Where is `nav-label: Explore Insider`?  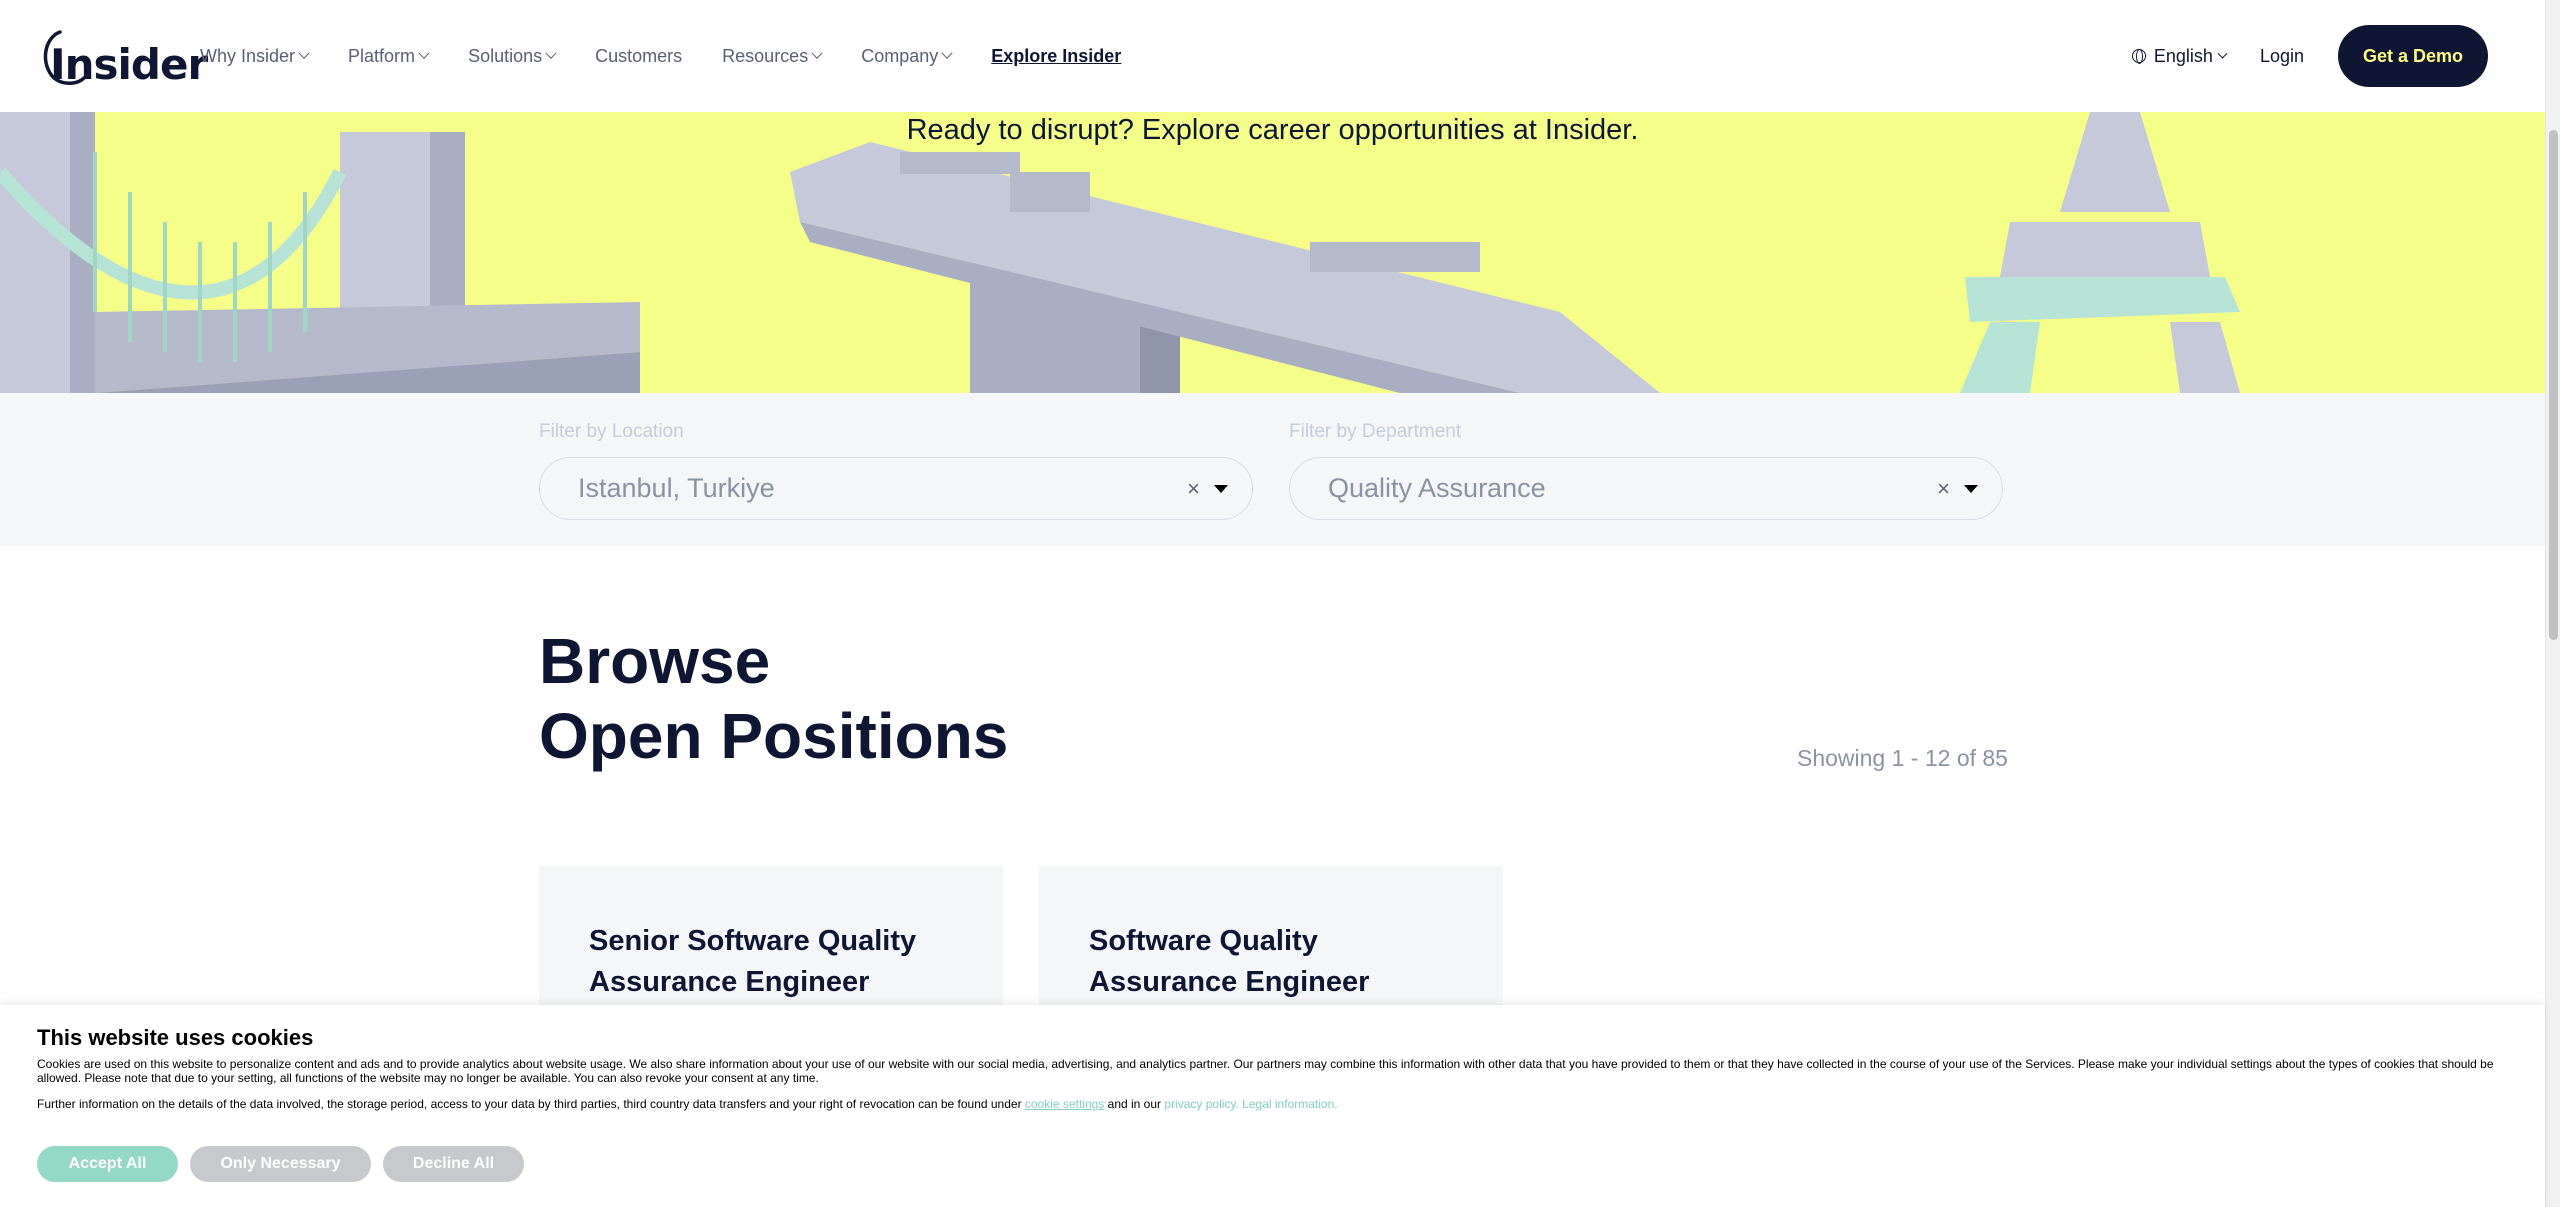
nav-label: Explore Insider is located at coordinates (1056, 55).